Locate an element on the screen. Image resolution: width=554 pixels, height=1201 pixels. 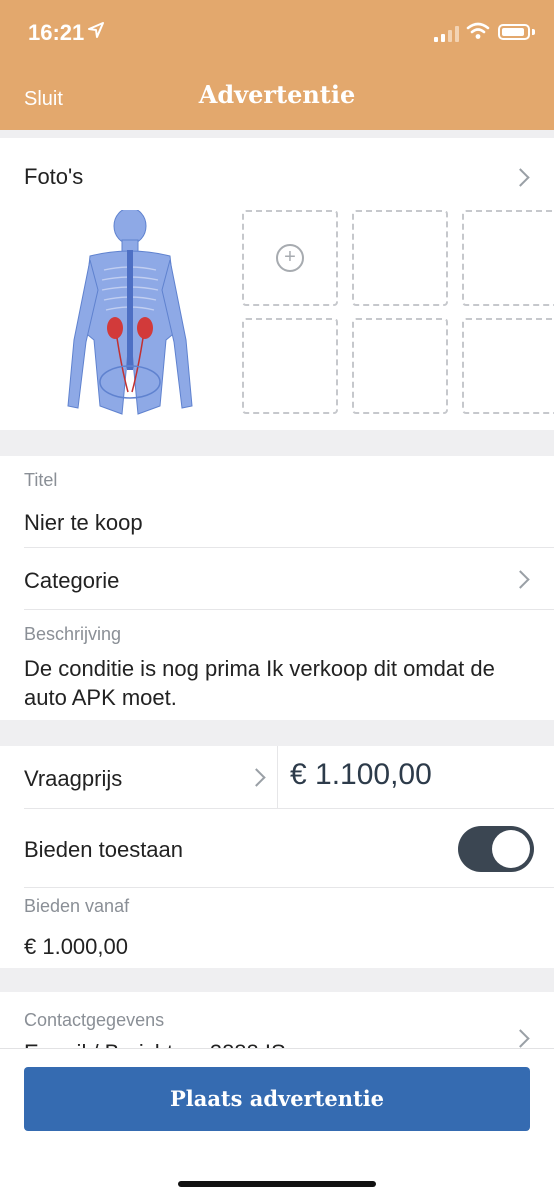
add-photo-slot: + is located at coordinates (290, 258).